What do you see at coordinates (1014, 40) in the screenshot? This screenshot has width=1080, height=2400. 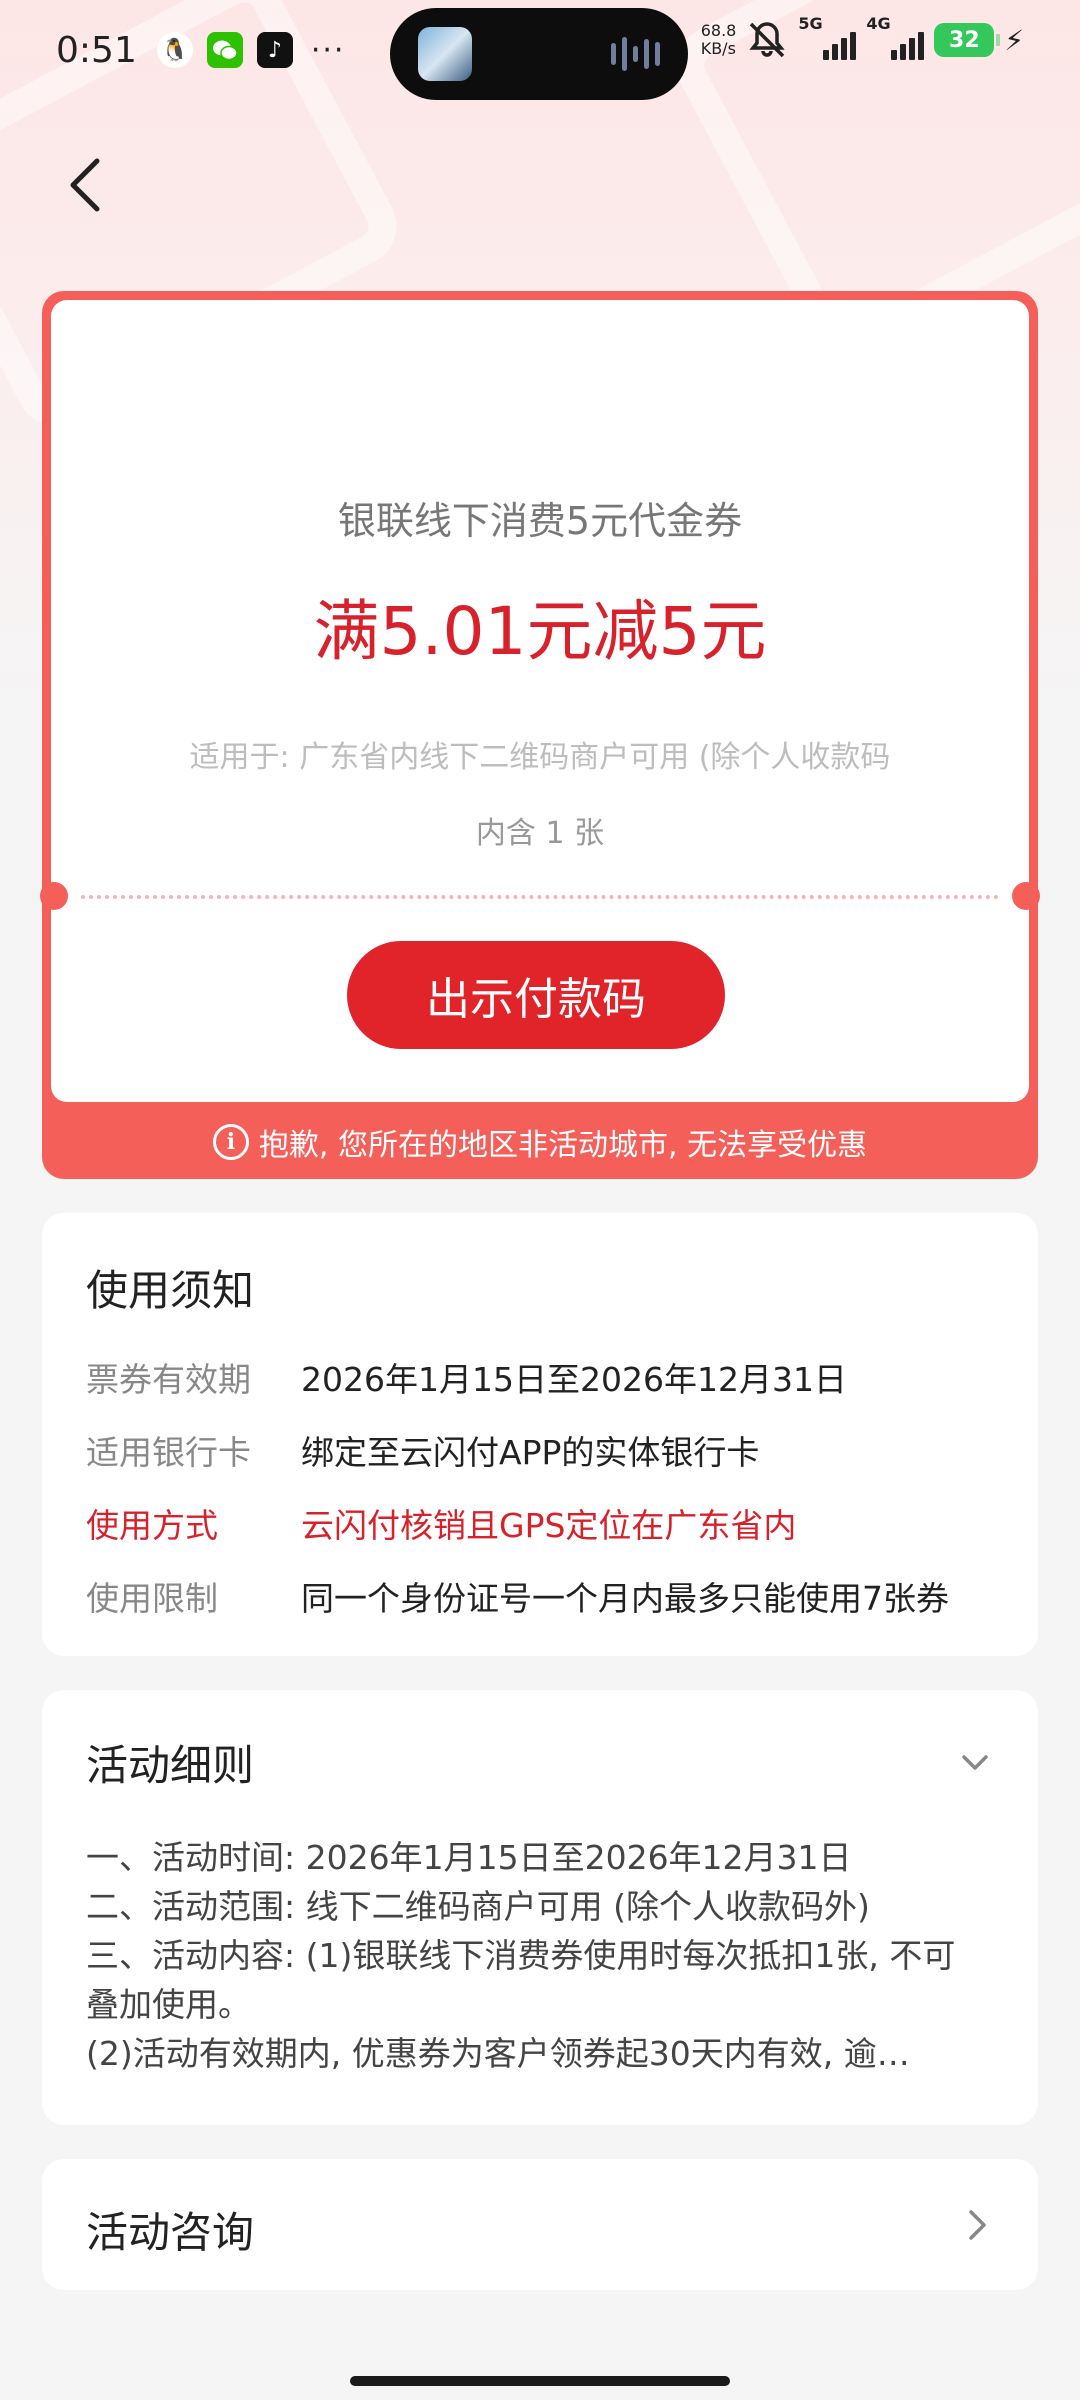 I see `charging-icon: ⚡` at bounding box center [1014, 40].